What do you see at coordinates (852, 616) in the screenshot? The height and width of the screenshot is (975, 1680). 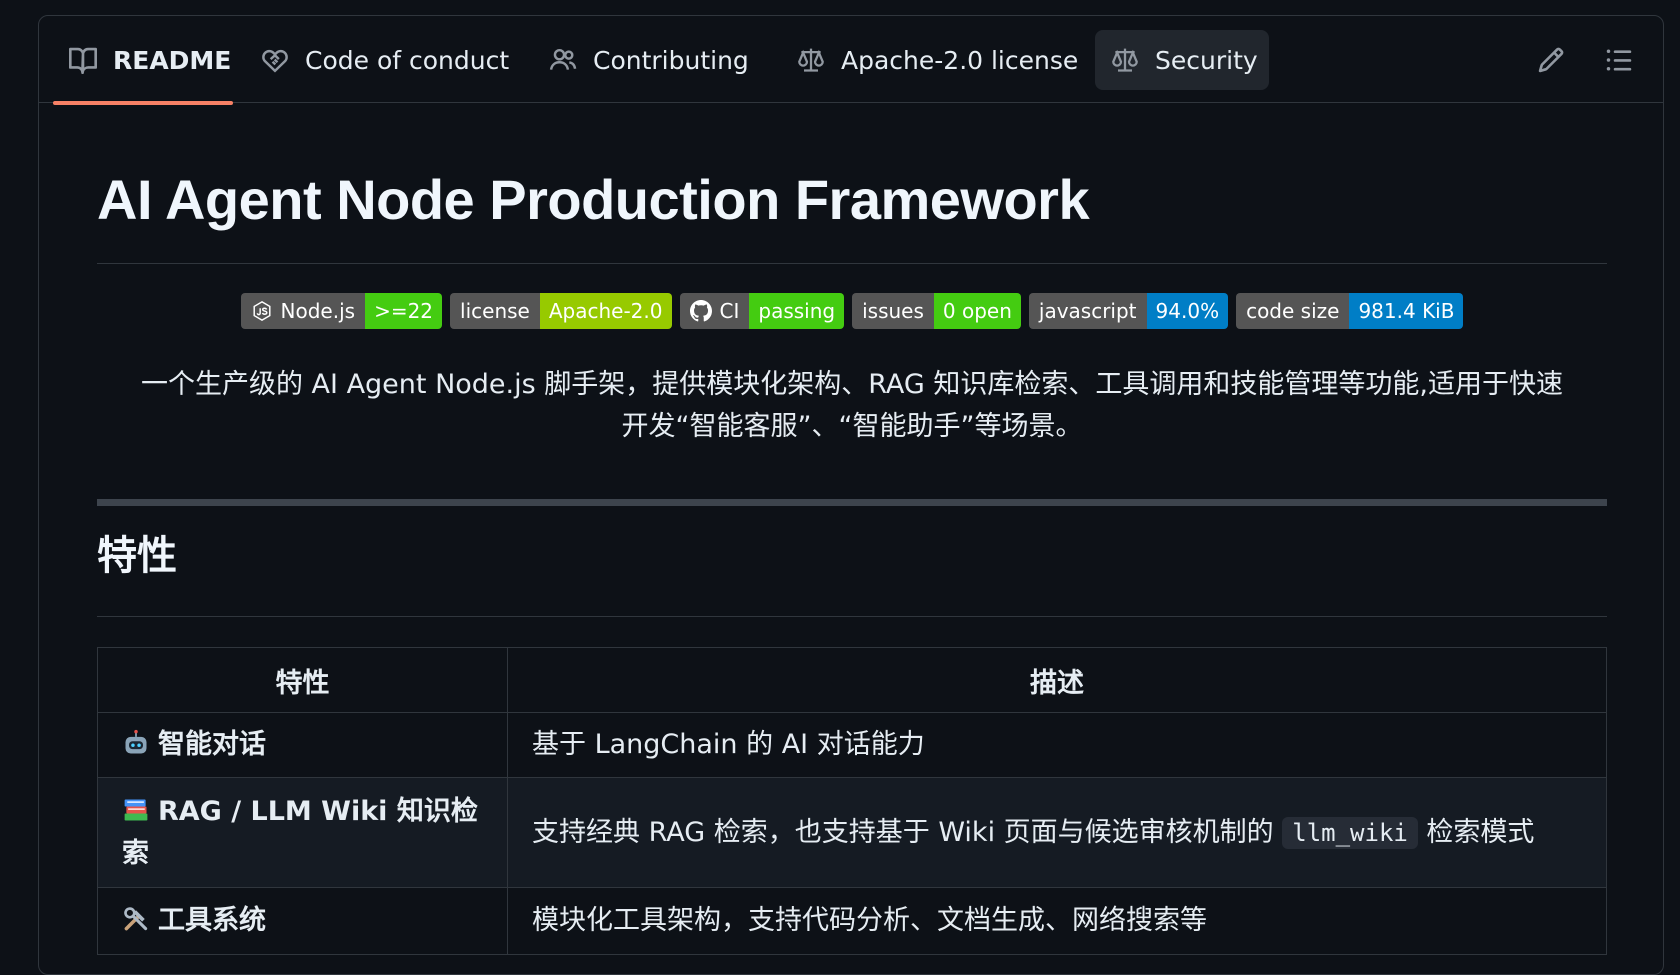 I see `features-heading-divider` at bounding box center [852, 616].